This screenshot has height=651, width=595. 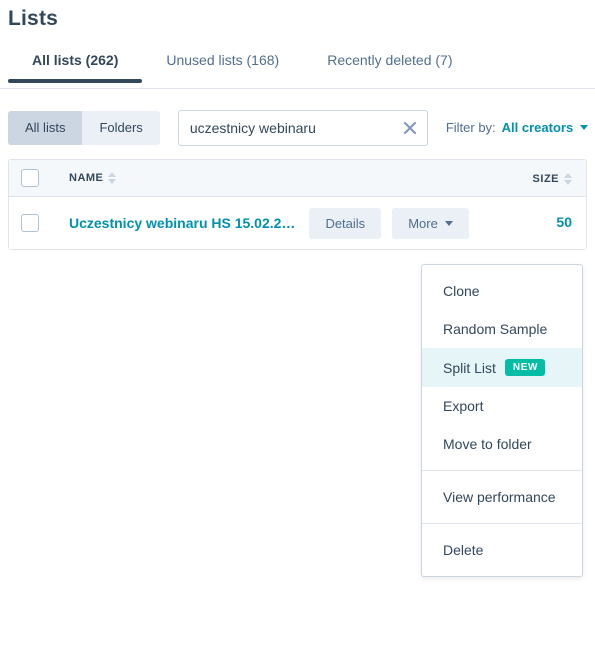 What do you see at coordinates (33, 18) in the screenshot?
I see `page-title: Lists` at bounding box center [33, 18].